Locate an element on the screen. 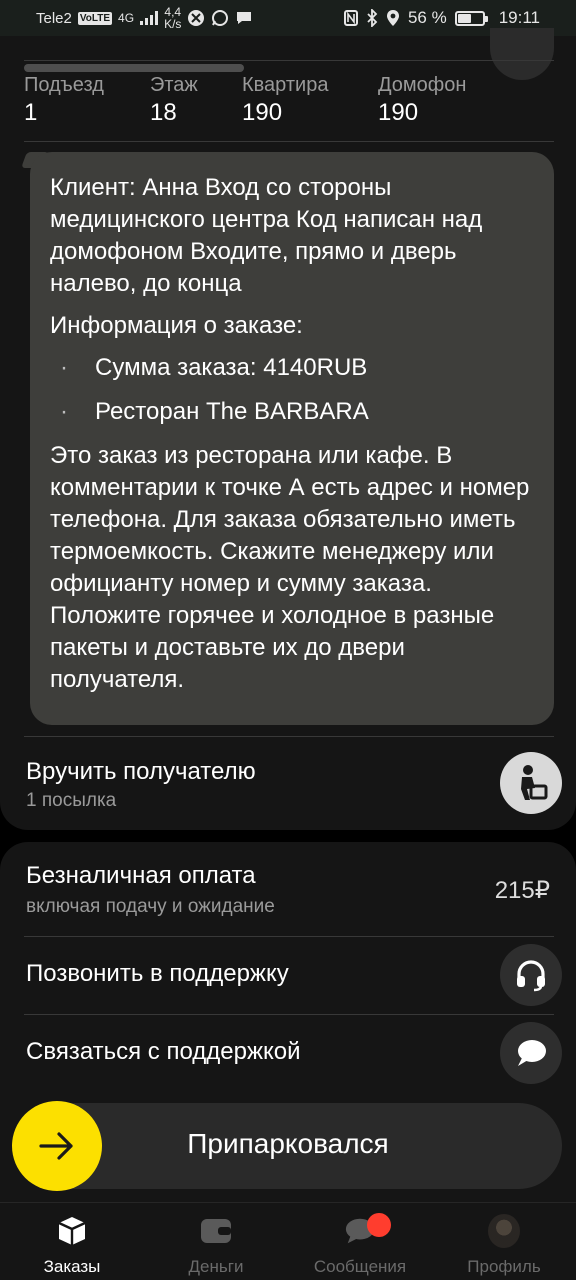 Image resolution: width=576 pixels, height=1280 pixels. nfc-icon is located at coordinates (350, 18).